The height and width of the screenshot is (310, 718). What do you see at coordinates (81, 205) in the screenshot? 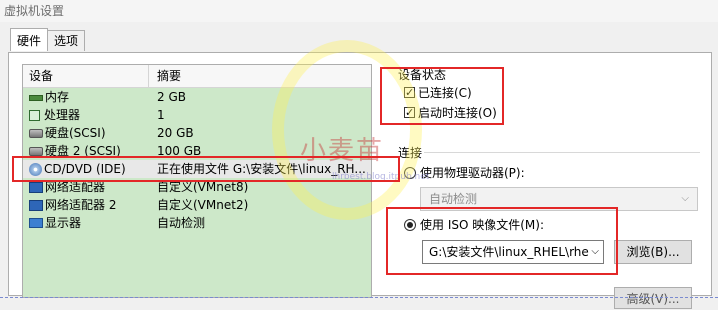
I see `device-name: 网络适配器 2` at bounding box center [81, 205].